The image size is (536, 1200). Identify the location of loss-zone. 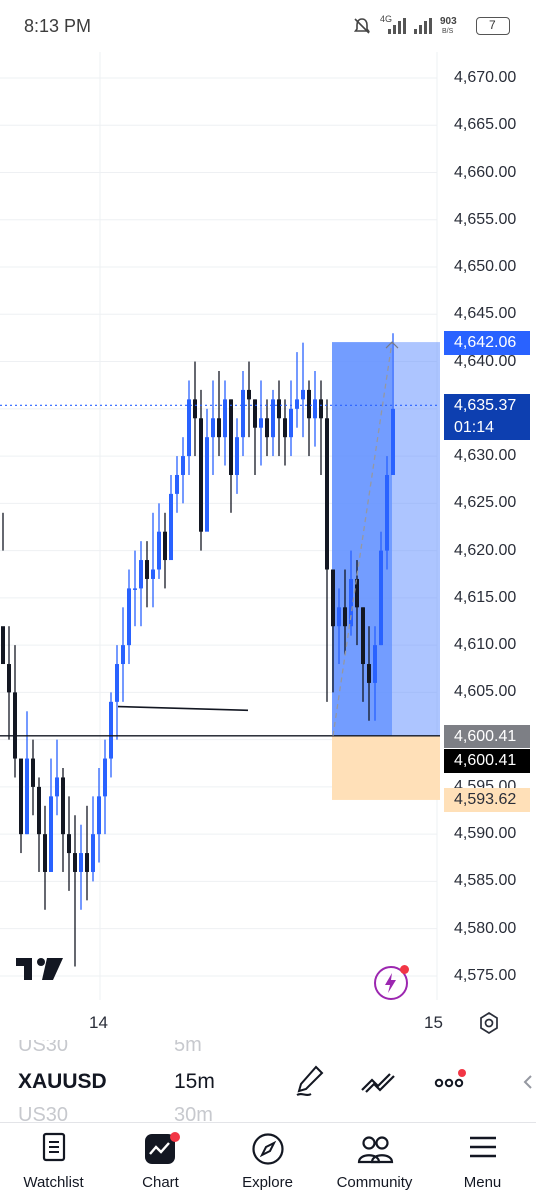
(386, 767).